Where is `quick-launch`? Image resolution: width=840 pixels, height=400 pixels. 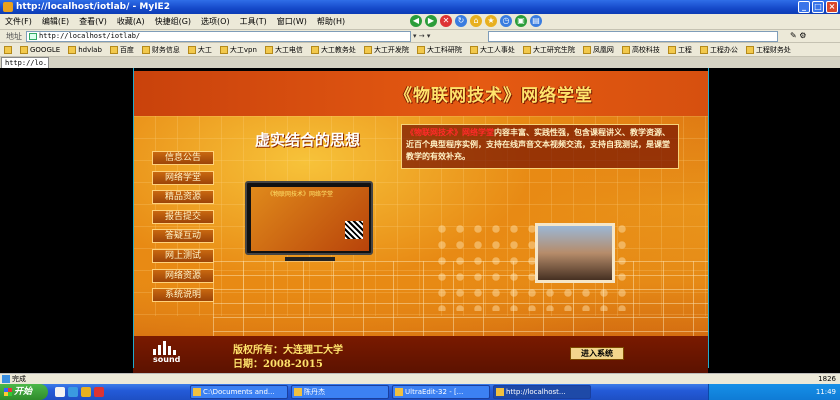 quick-launch is located at coordinates (79, 392).